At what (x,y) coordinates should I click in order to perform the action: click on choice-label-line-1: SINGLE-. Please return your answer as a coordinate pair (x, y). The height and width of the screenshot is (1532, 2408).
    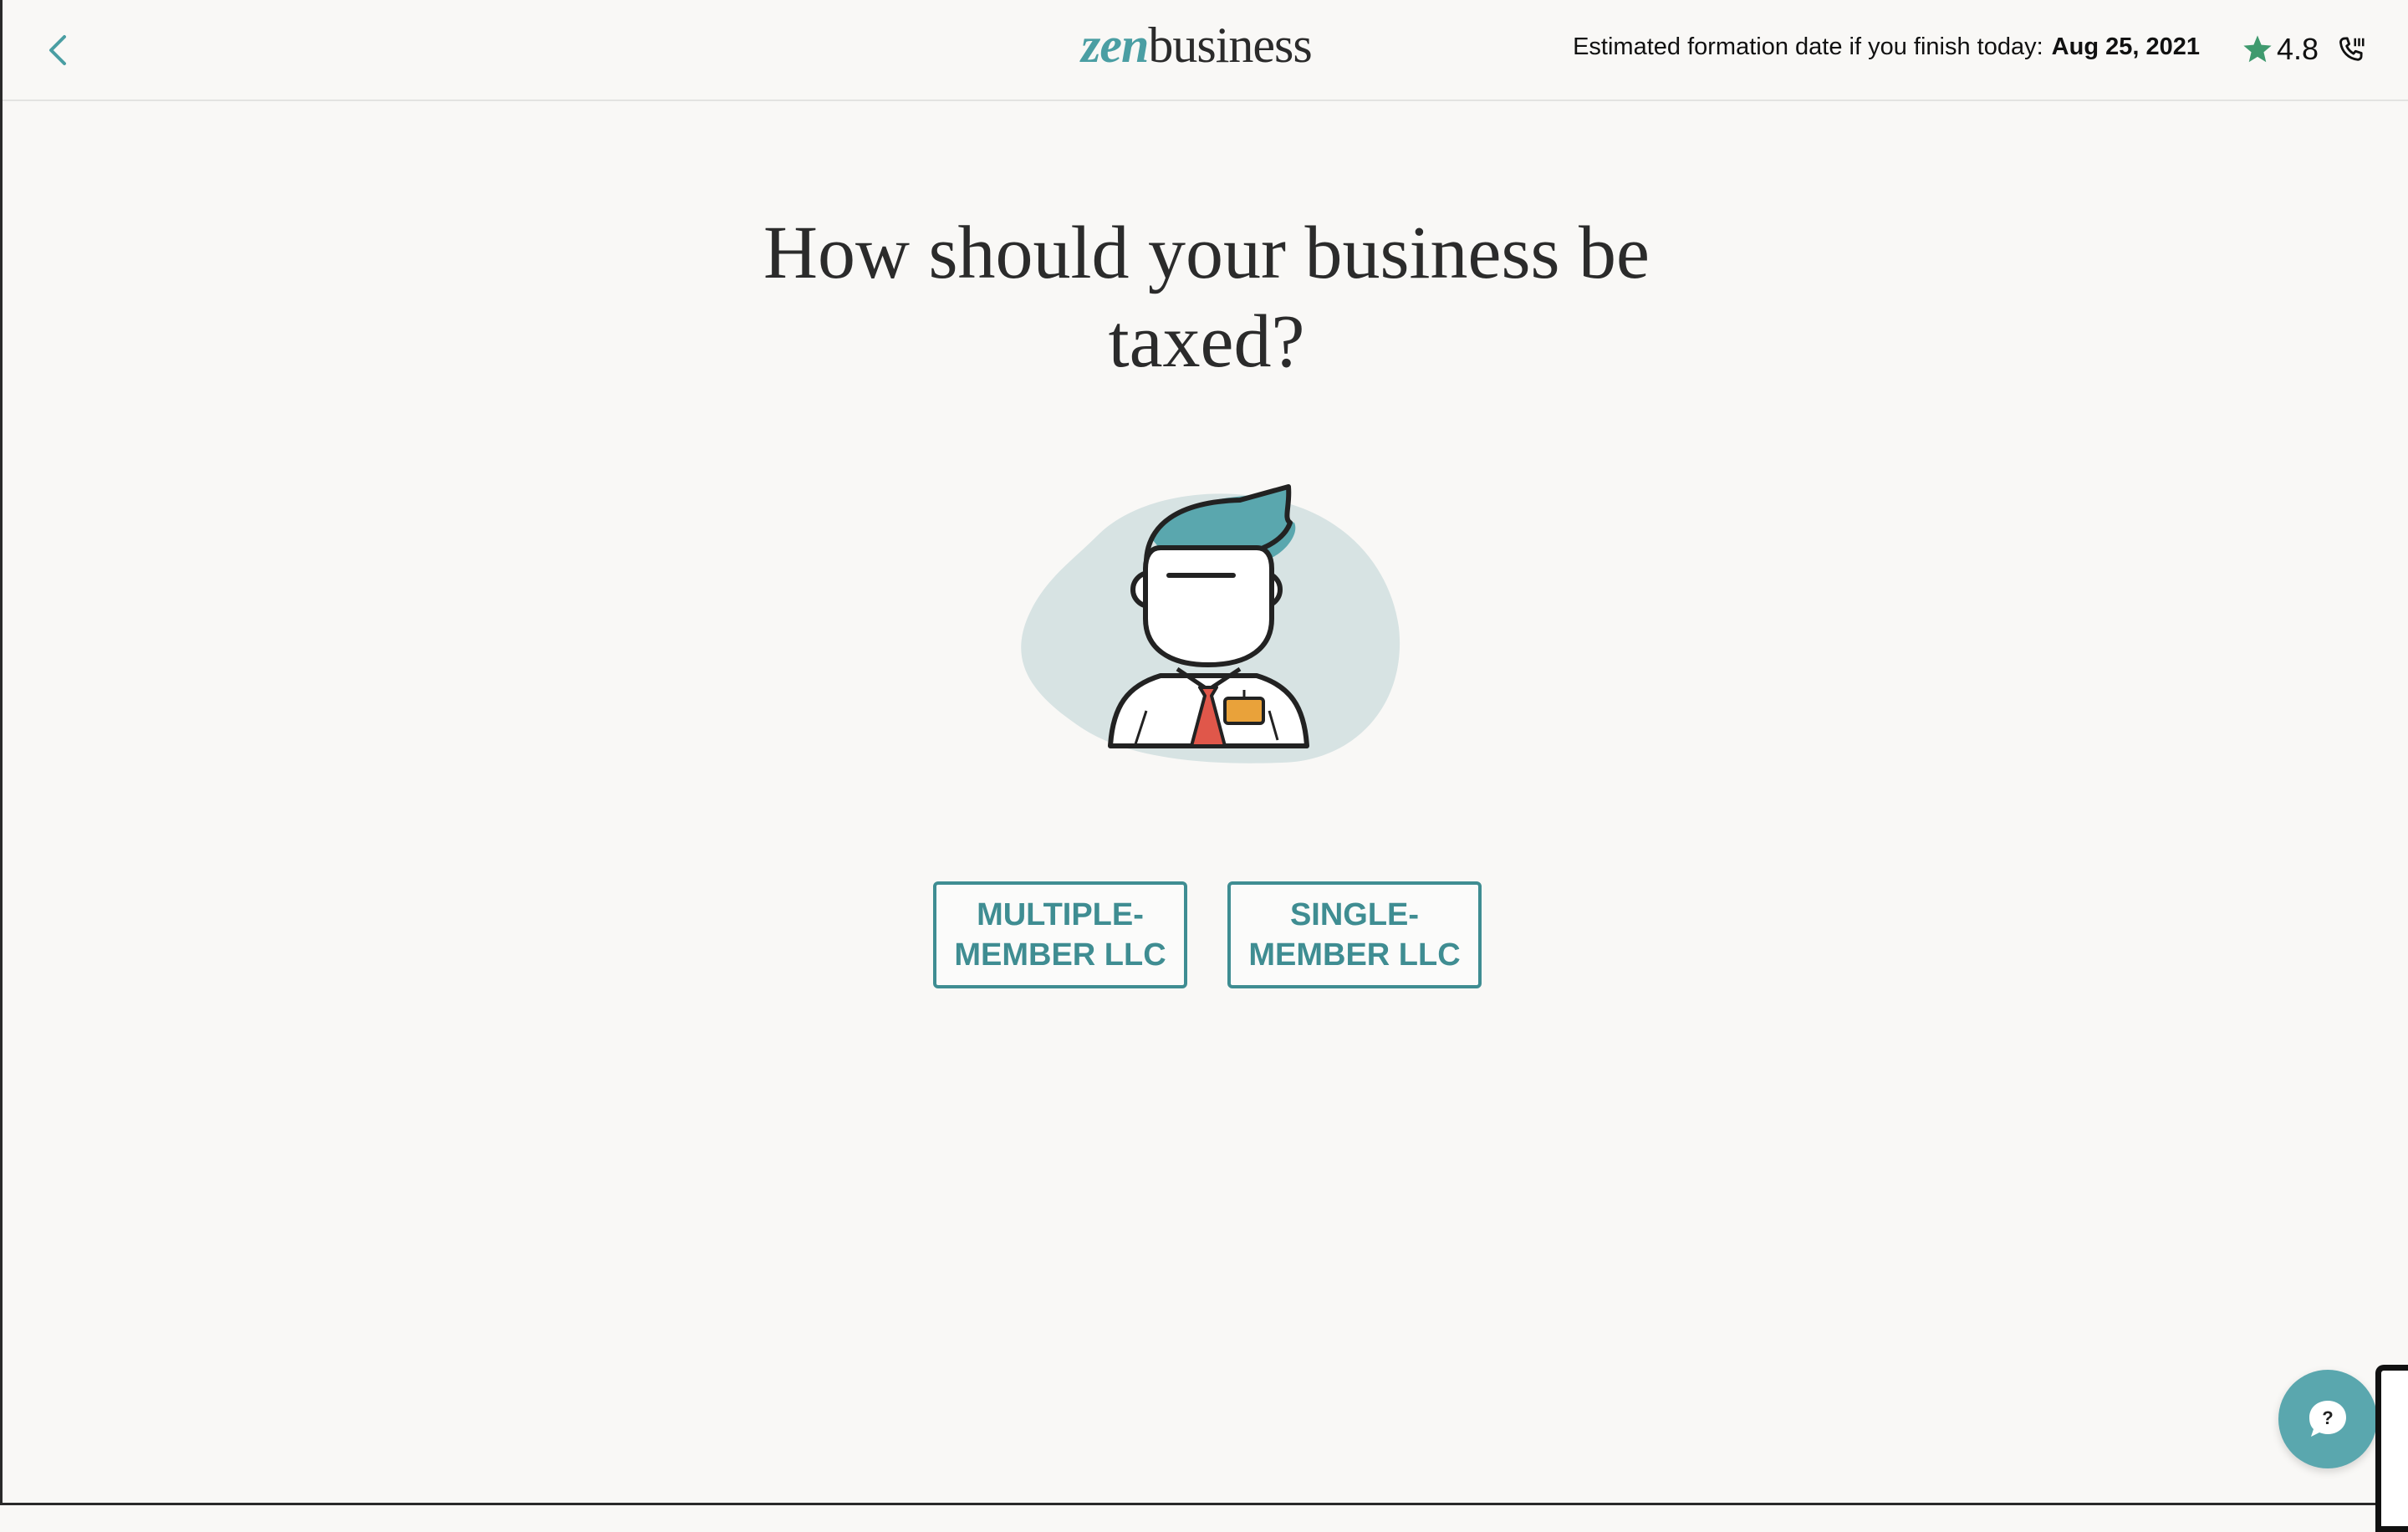
    Looking at the image, I should click on (1354, 914).